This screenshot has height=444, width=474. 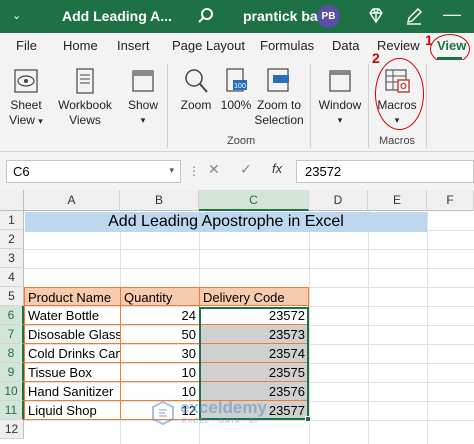 What do you see at coordinates (12, 220) in the screenshot?
I see `row-header-1: 1` at bounding box center [12, 220].